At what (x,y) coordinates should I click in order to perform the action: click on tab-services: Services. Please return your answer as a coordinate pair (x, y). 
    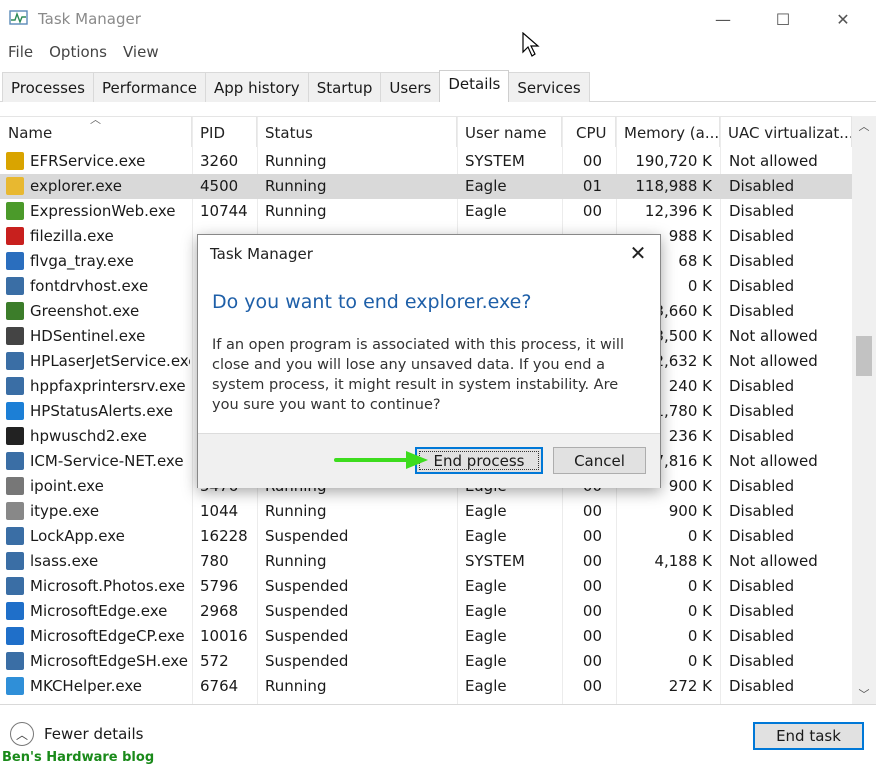
    Looking at the image, I should click on (549, 87).